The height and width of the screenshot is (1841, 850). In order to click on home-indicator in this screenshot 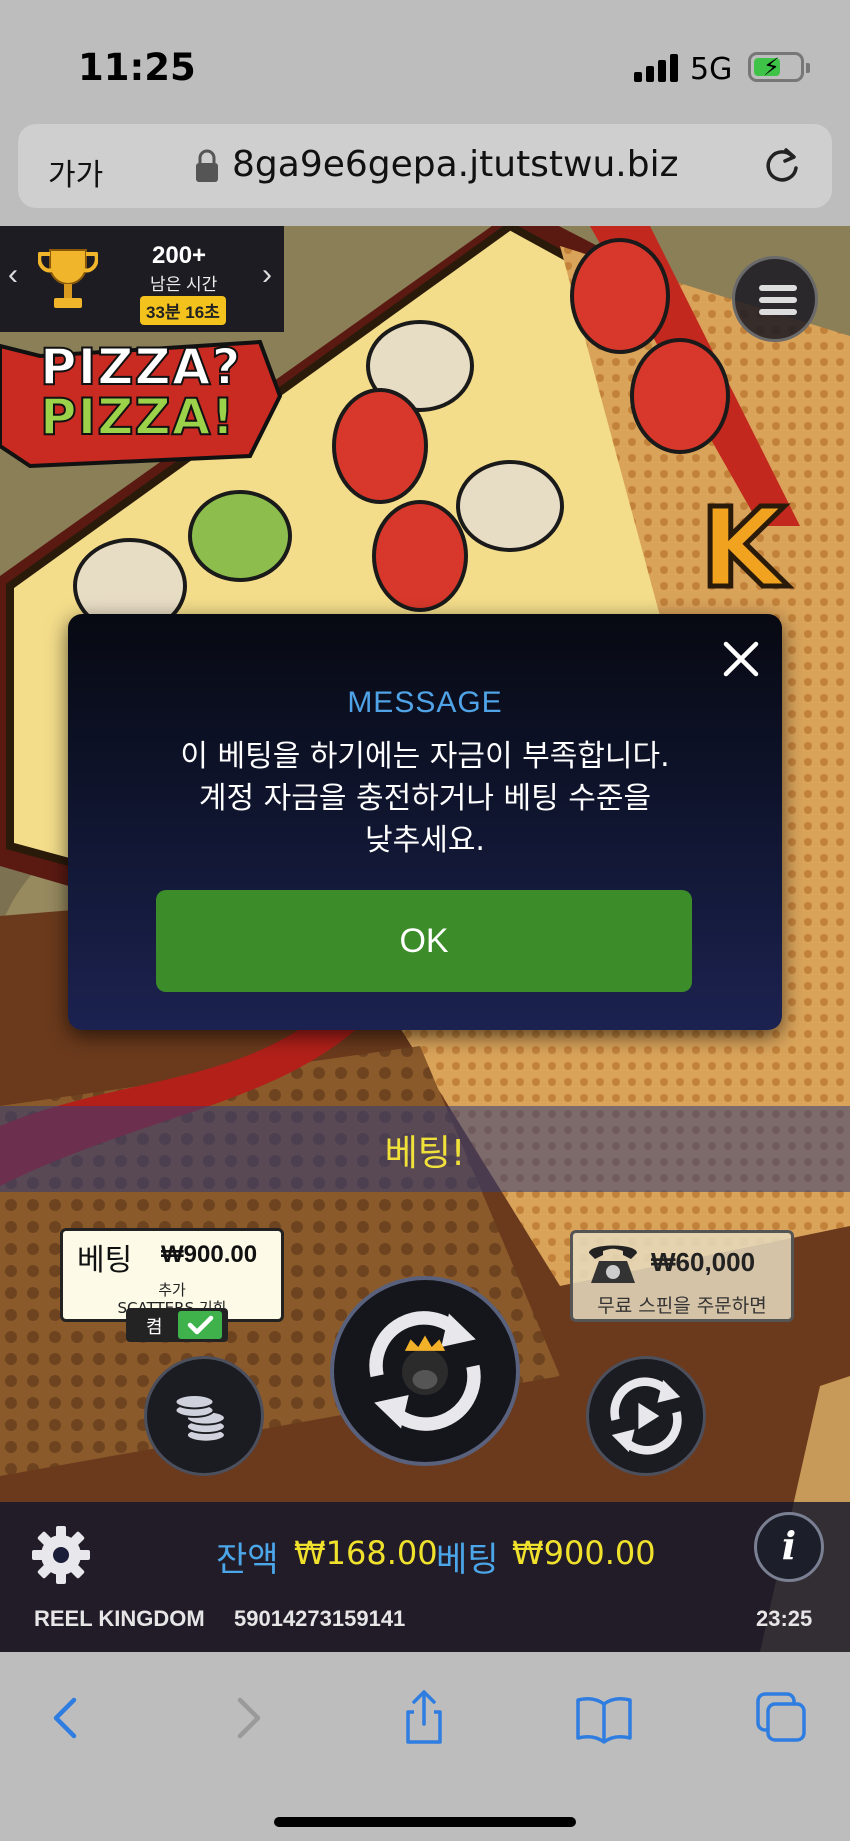, I will do `click(425, 1822)`.